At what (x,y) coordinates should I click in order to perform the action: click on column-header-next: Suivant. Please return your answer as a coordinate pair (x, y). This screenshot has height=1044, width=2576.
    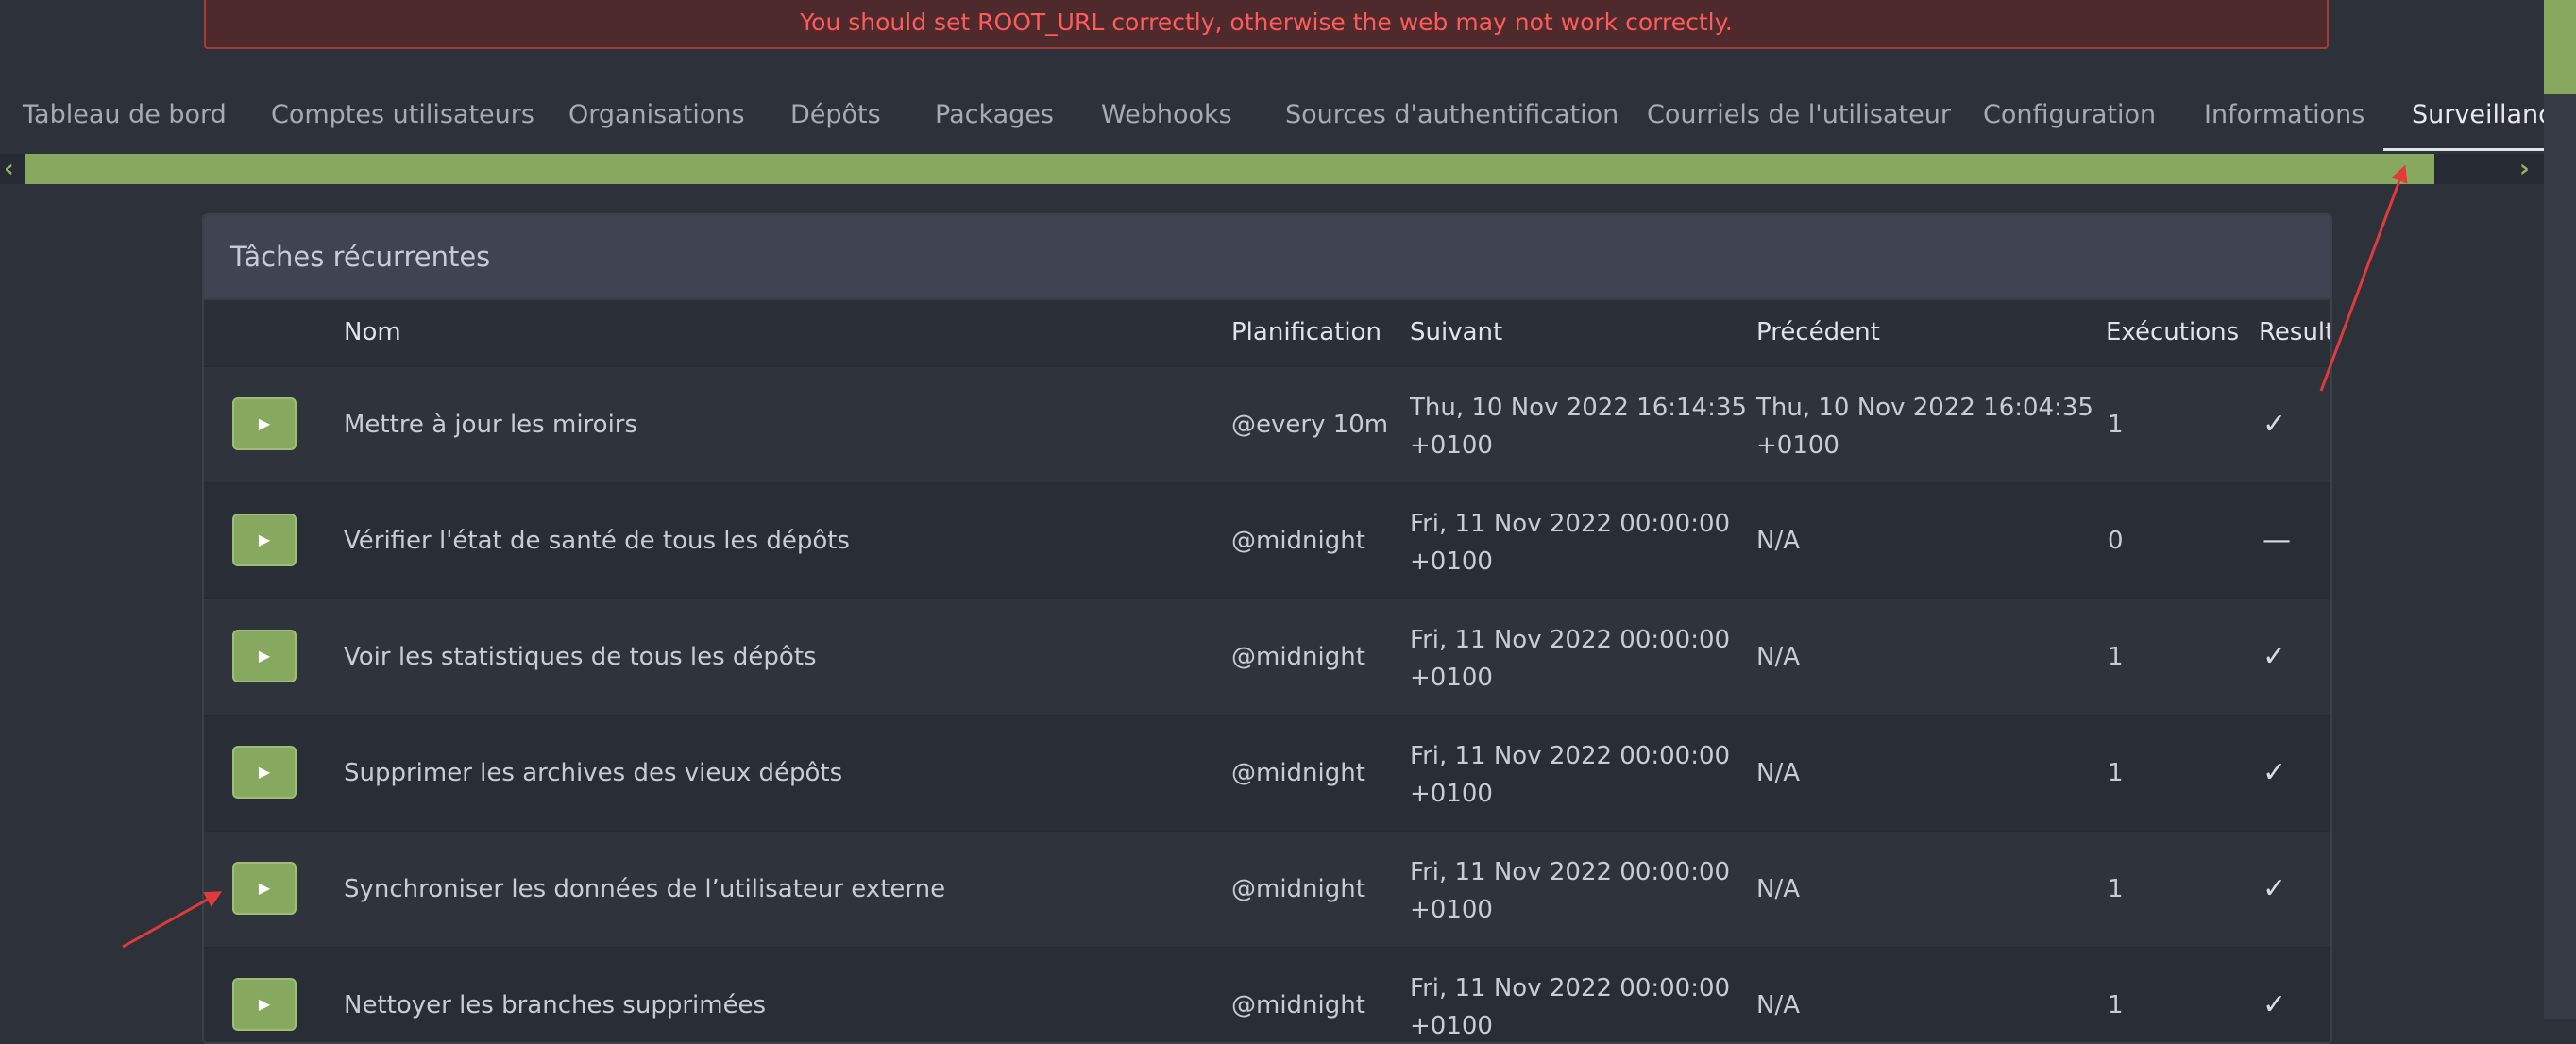
    Looking at the image, I should click on (1456, 332).